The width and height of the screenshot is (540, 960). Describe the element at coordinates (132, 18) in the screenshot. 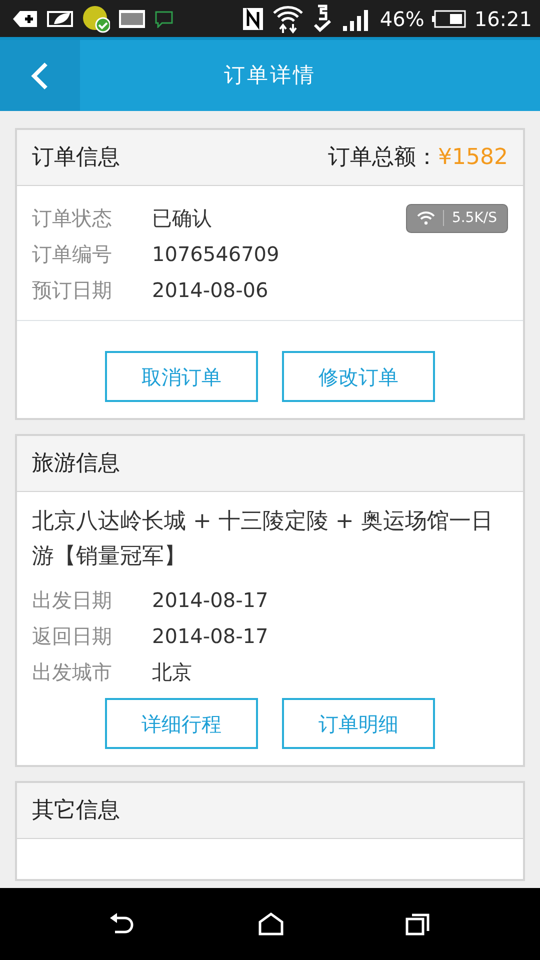

I see `image-icon` at that location.